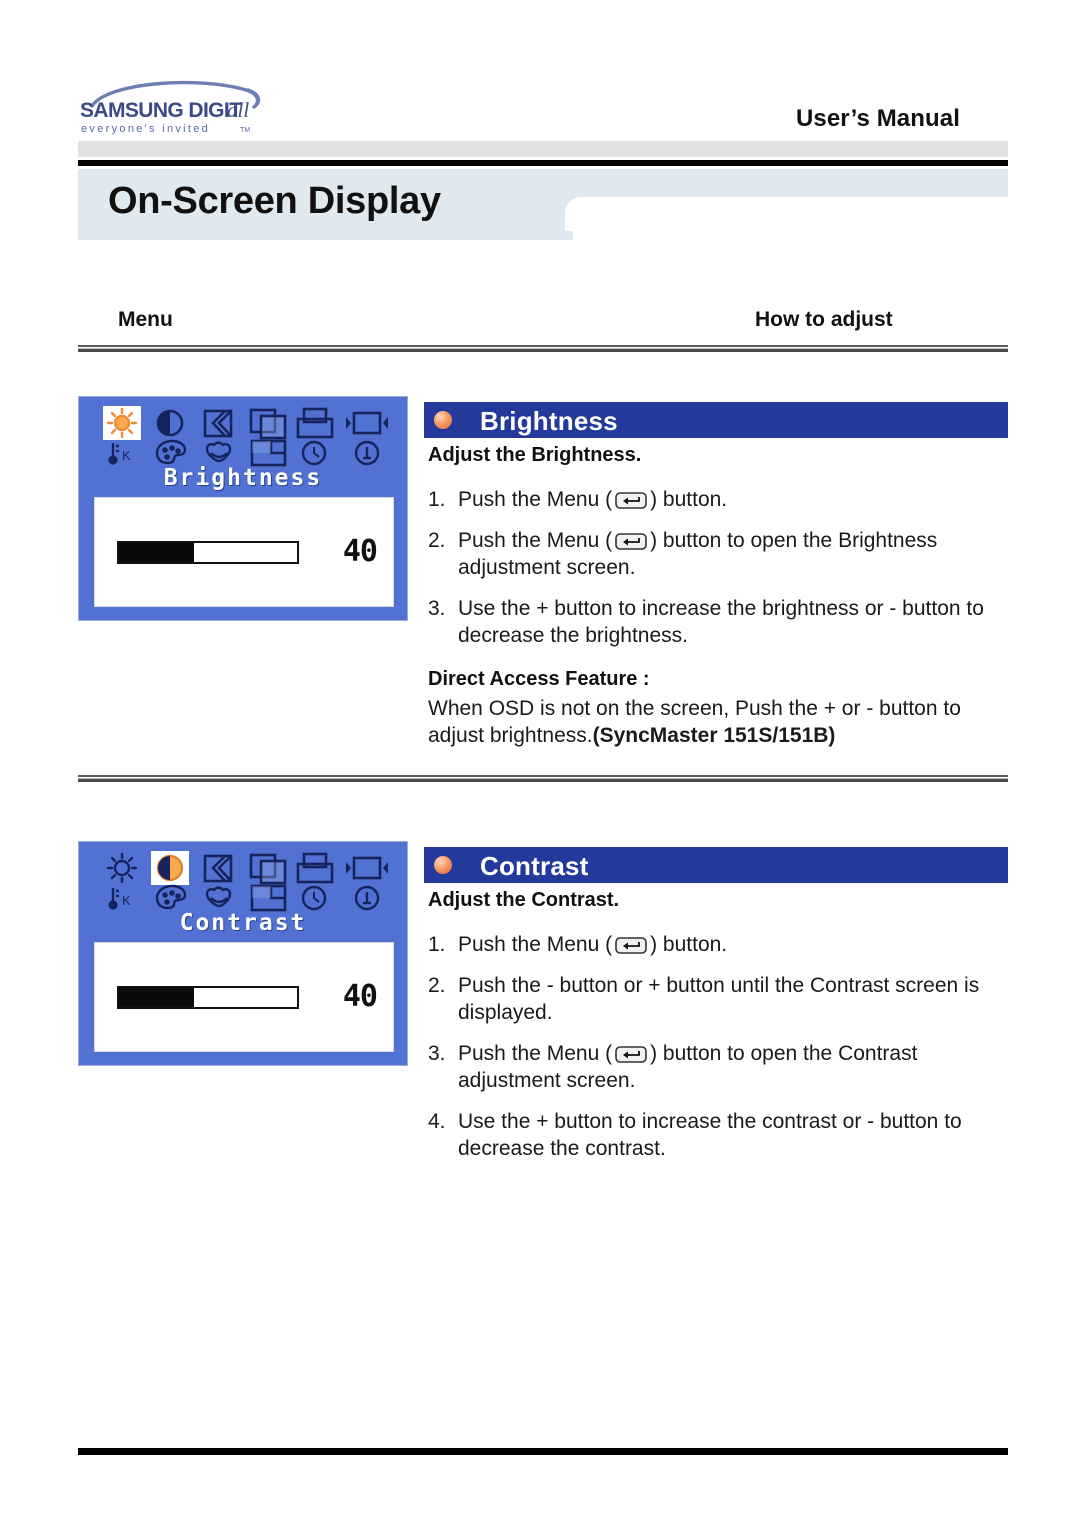 This screenshot has width=1080, height=1528. I want to click on header-grey-band, so click(543, 149).